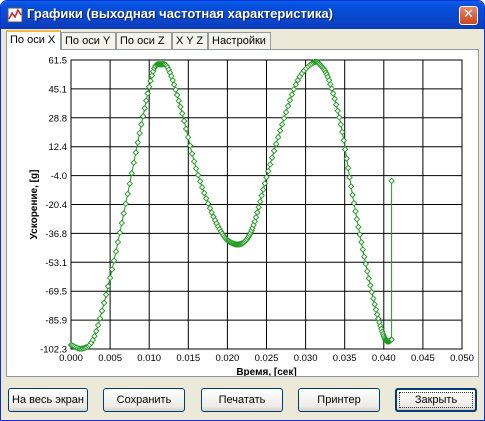  Describe the element at coordinates (33, 40) in the screenshot. I see `tab-axis-x: По оси X` at that location.